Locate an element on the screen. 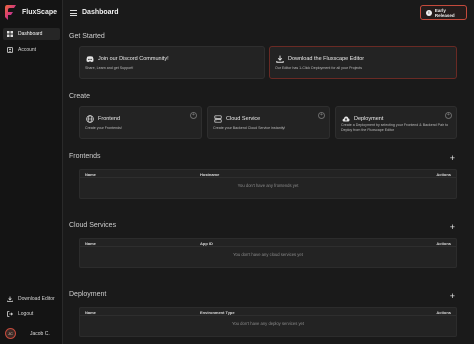 The height and width of the screenshot is (344, 474). section-heading-frontends: Frontends is located at coordinates (85, 156).